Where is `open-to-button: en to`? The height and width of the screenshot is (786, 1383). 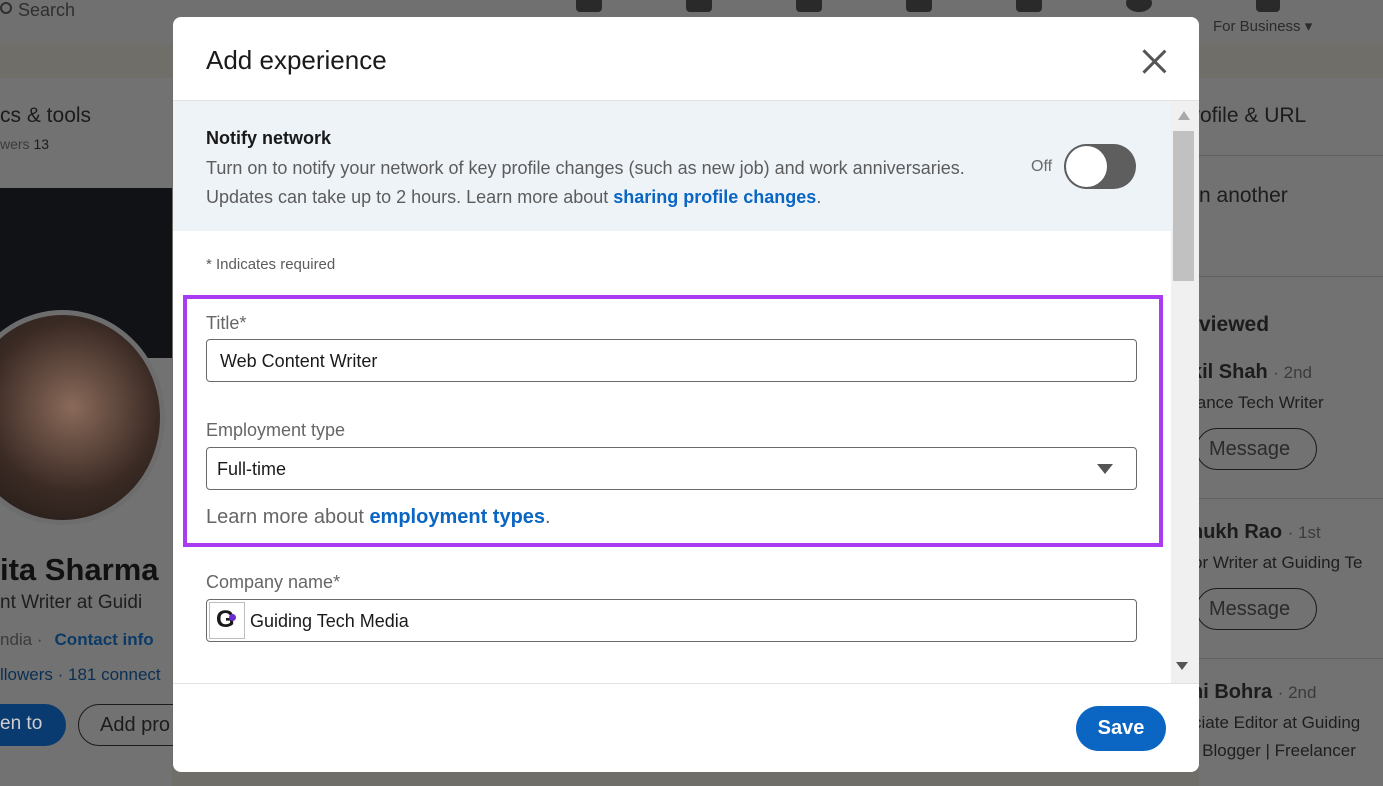 open-to-button: en to is located at coordinates (33, 725).